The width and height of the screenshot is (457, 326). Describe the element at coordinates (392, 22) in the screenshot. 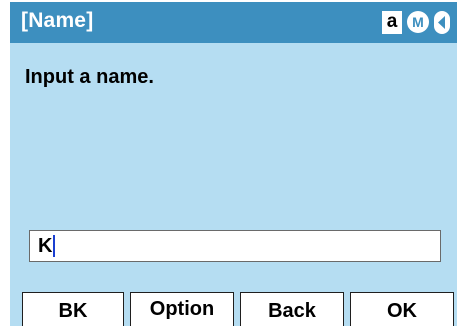

I see `input-mode-alpha-icon: a` at that location.